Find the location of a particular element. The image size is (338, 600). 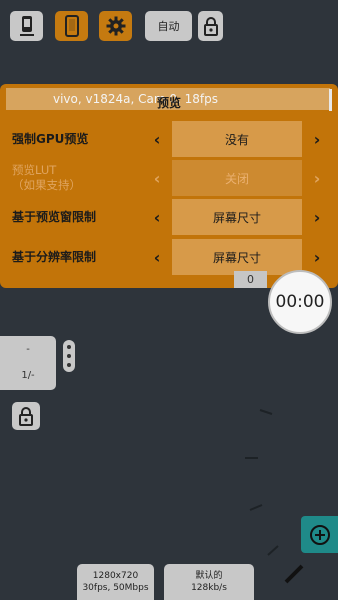

more-options-button is located at coordinates (69, 356).